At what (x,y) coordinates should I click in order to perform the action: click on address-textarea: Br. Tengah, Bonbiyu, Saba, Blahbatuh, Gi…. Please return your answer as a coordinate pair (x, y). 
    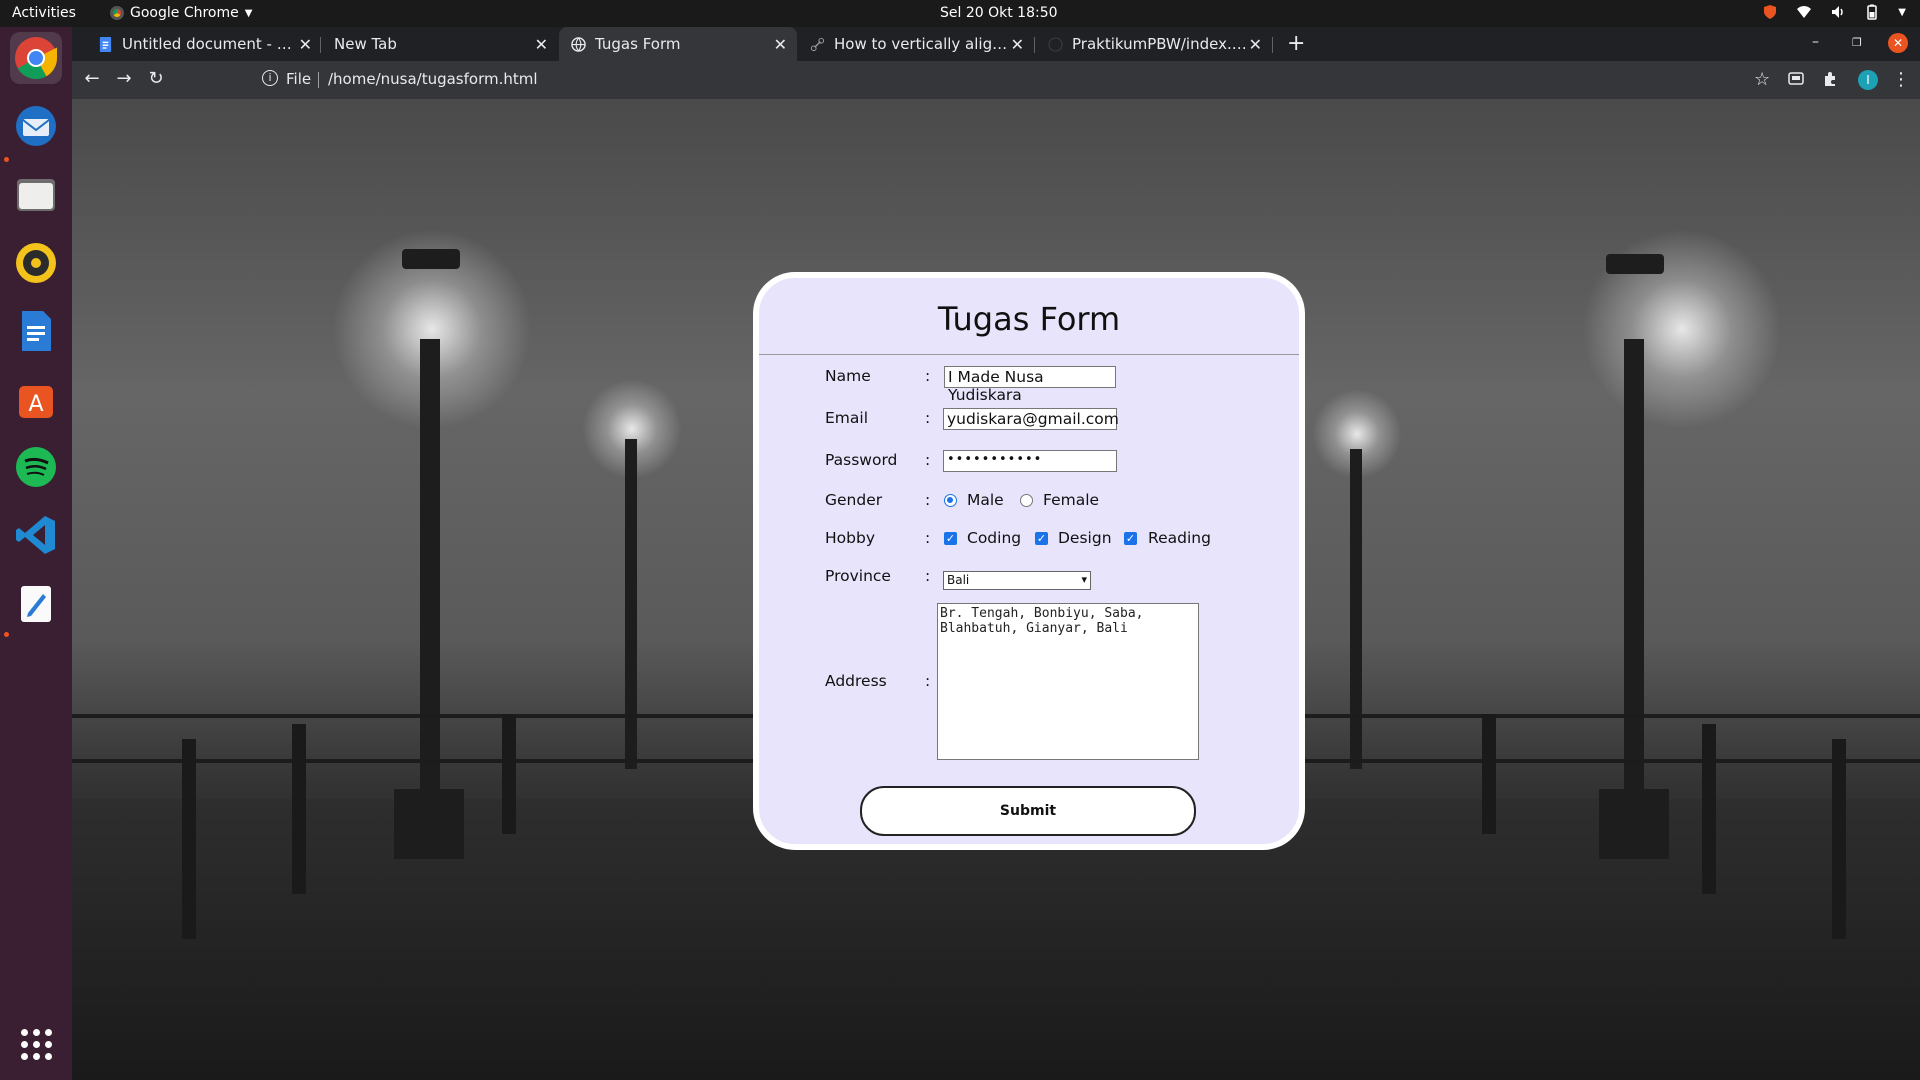
    Looking at the image, I should click on (1068, 681).